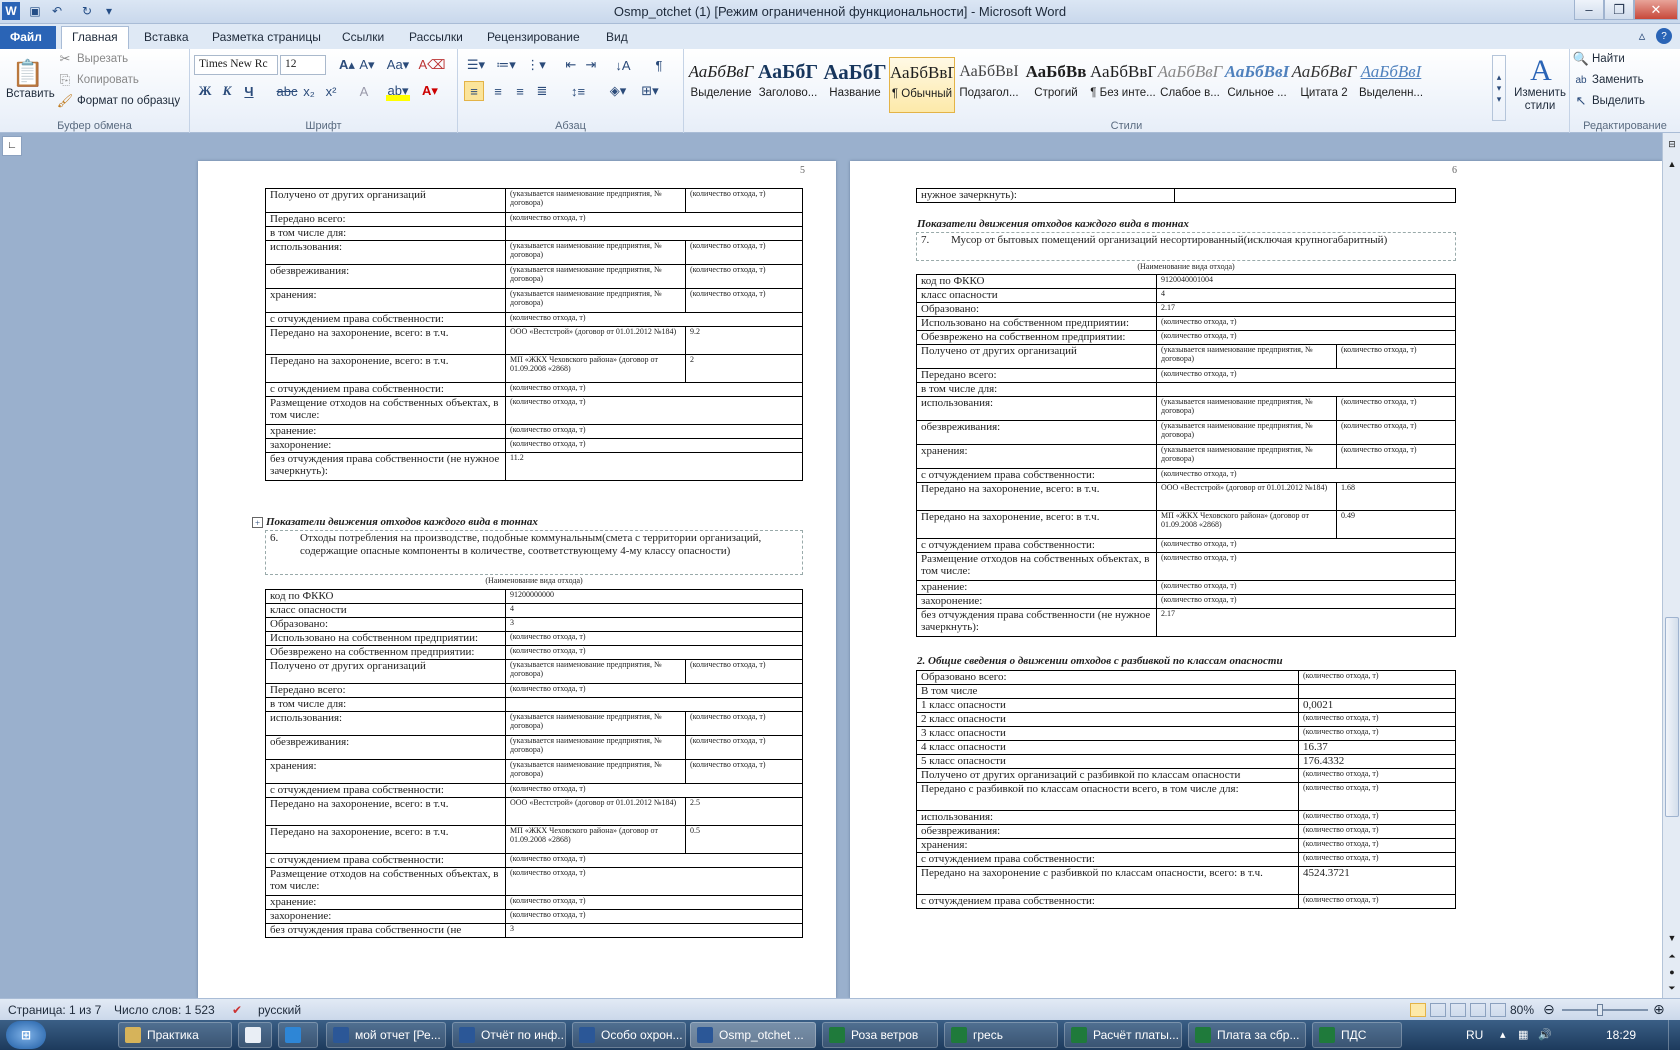  What do you see at coordinates (650, 91) in the screenshot?
I see `borders-icon: ⊞▾` at bounding box center [650, 91].